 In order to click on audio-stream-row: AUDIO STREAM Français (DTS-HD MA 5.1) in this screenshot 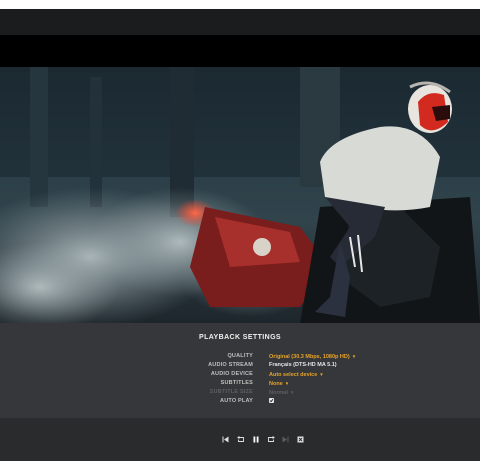, I will do `click(240, 365)`.